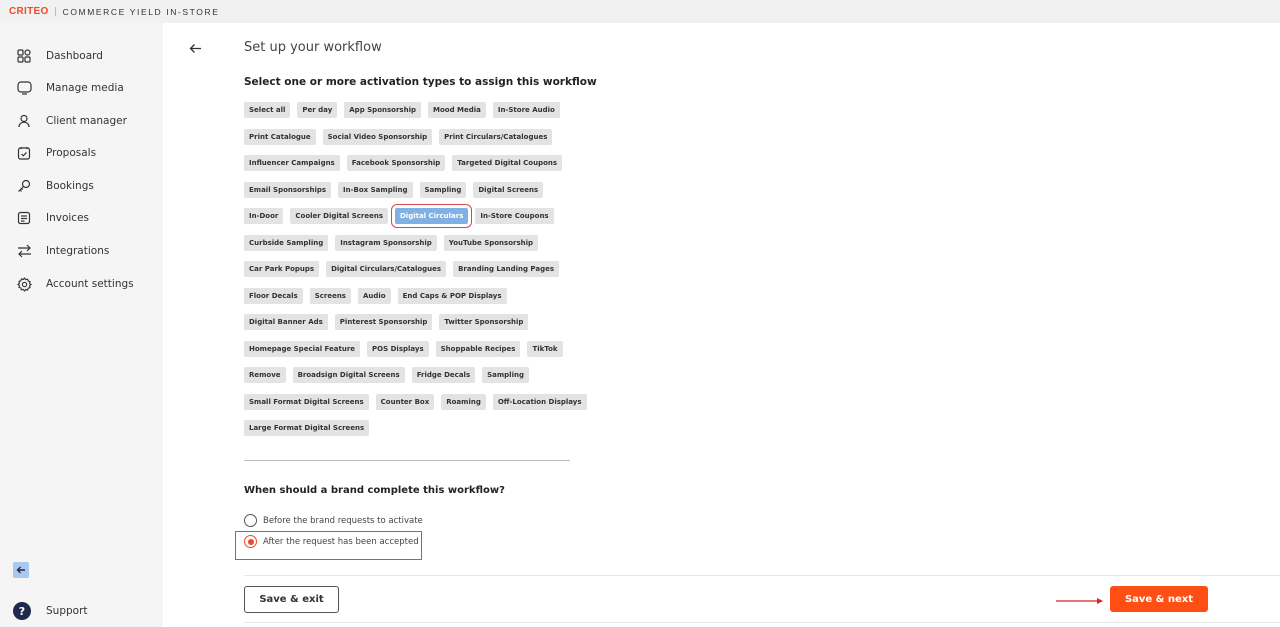 Image resolution: width=1280 pixels, height=627 pixels. Describe the element at coordinates (267, 110) in the screenshot. I see `activation-chip: Select all` at that location.